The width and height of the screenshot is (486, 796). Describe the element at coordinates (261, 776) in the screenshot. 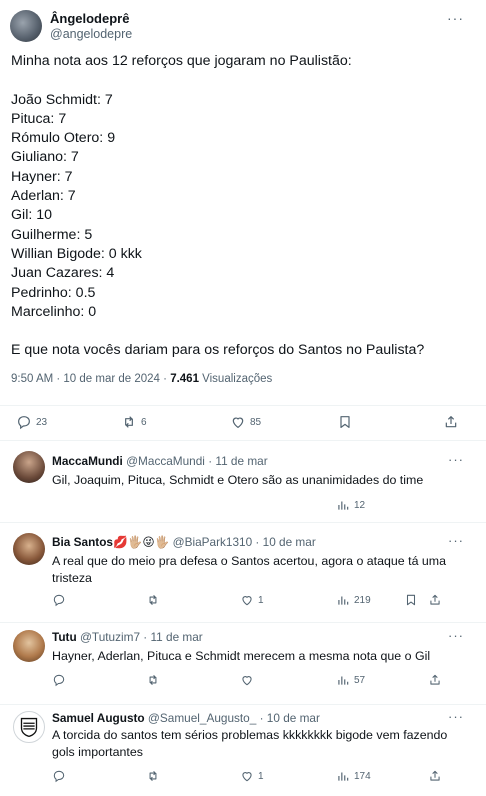

I see `like-count: 1` at that location.